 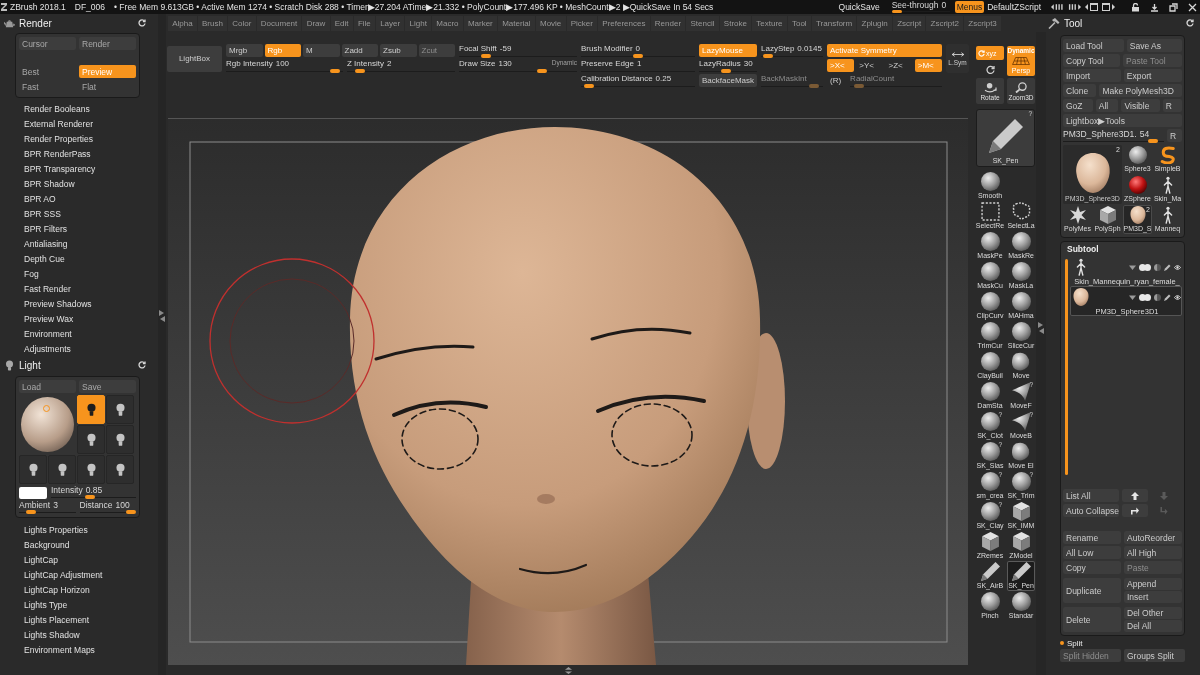 I want to click on subtool-button: All High, so click(x=1153, y=552).